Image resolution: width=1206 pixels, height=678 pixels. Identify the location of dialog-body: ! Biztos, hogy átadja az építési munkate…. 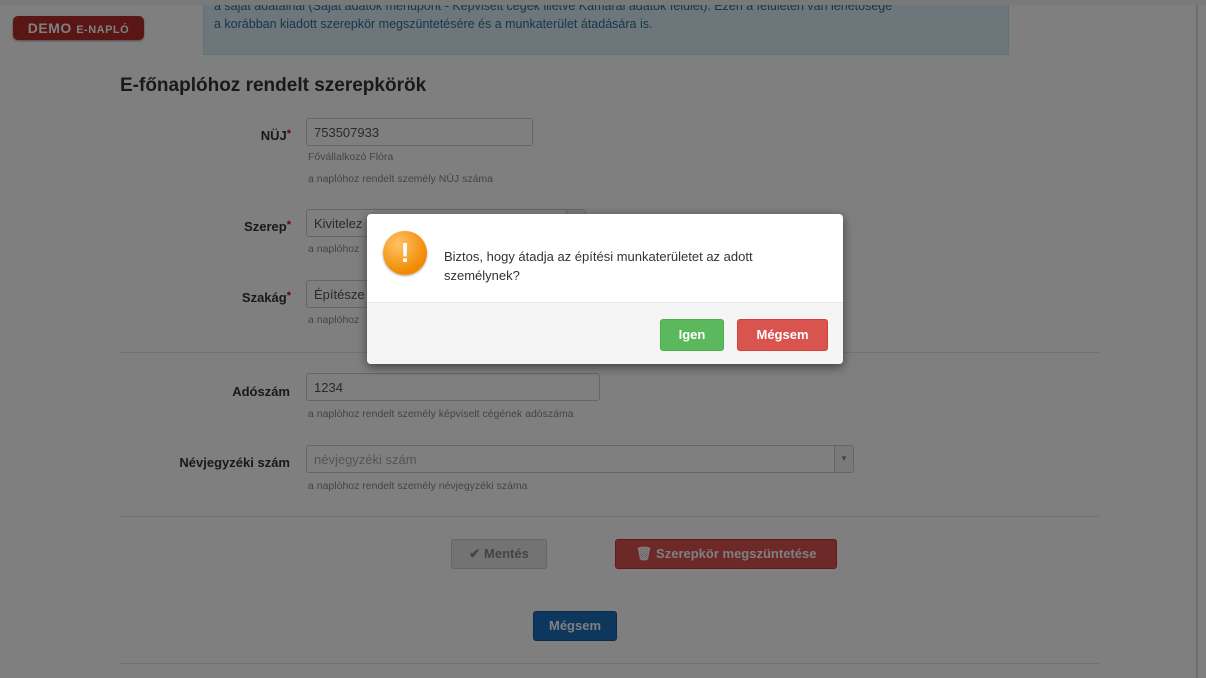
(605, 258).